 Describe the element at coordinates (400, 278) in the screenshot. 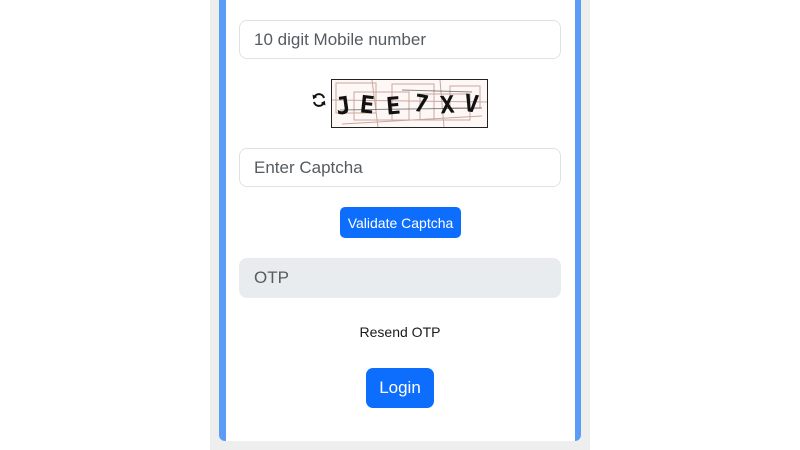

I see `otp-input` at that location.